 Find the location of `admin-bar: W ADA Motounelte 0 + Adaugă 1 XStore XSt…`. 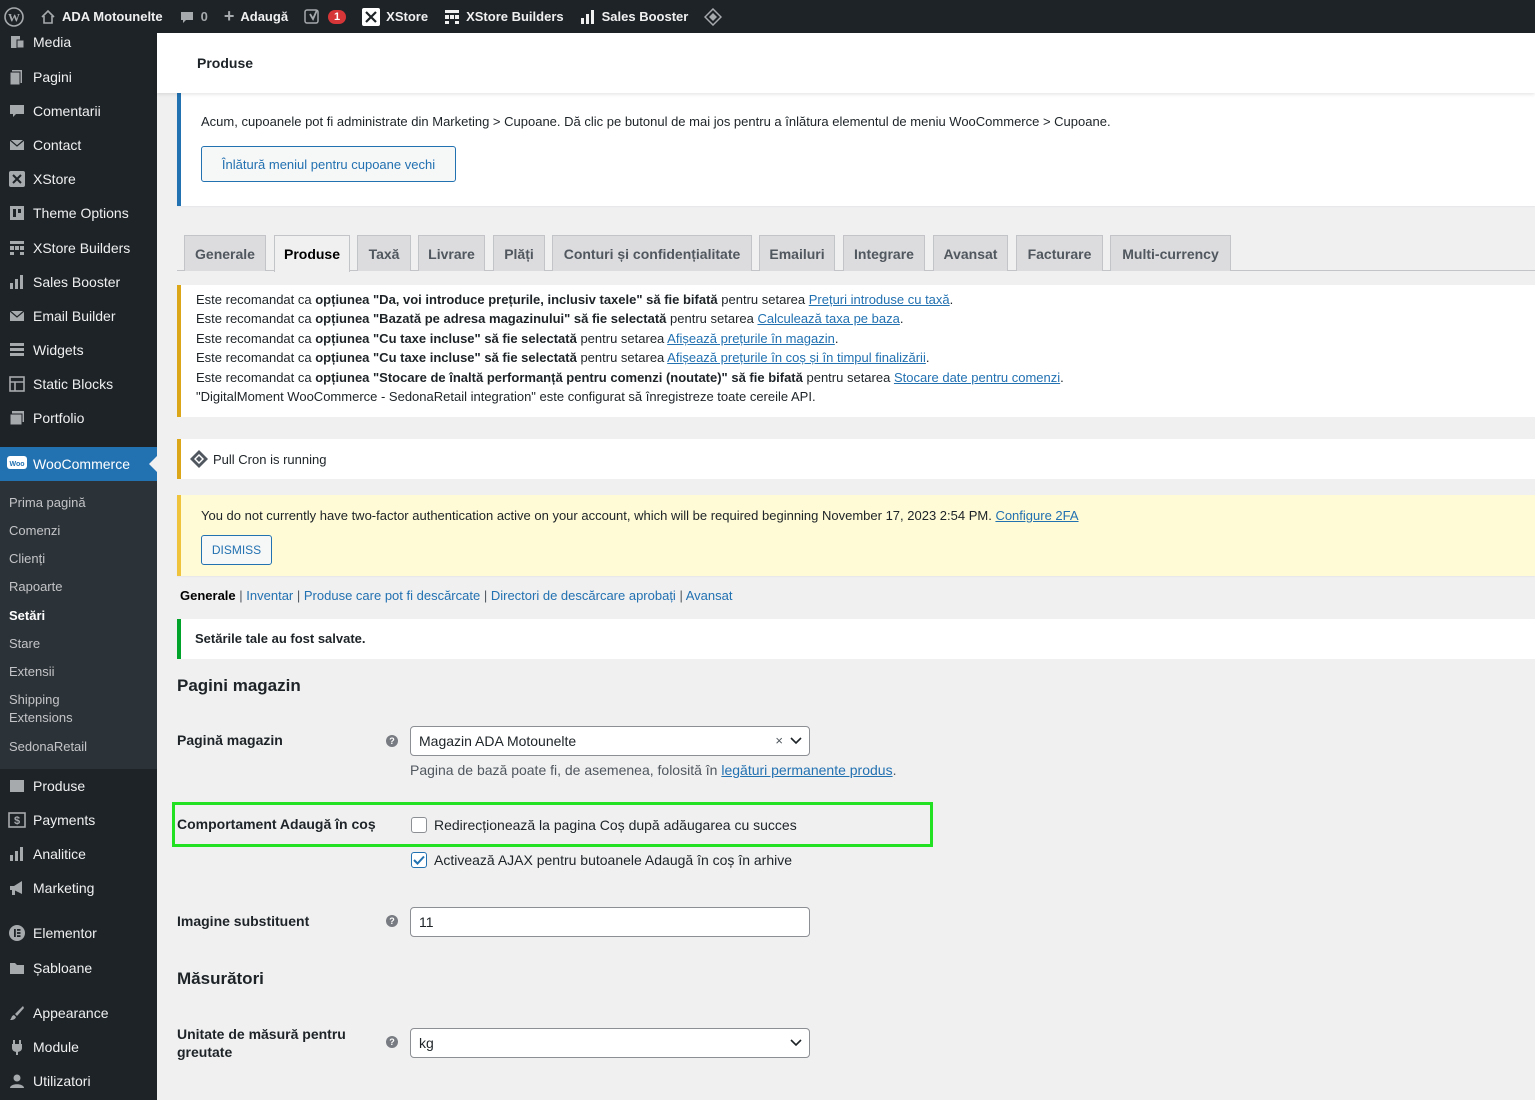

admin-bar: W ADA Motounelte 0 + Adaugă 1 XStore XSt… is located at coordinates (767, 16).